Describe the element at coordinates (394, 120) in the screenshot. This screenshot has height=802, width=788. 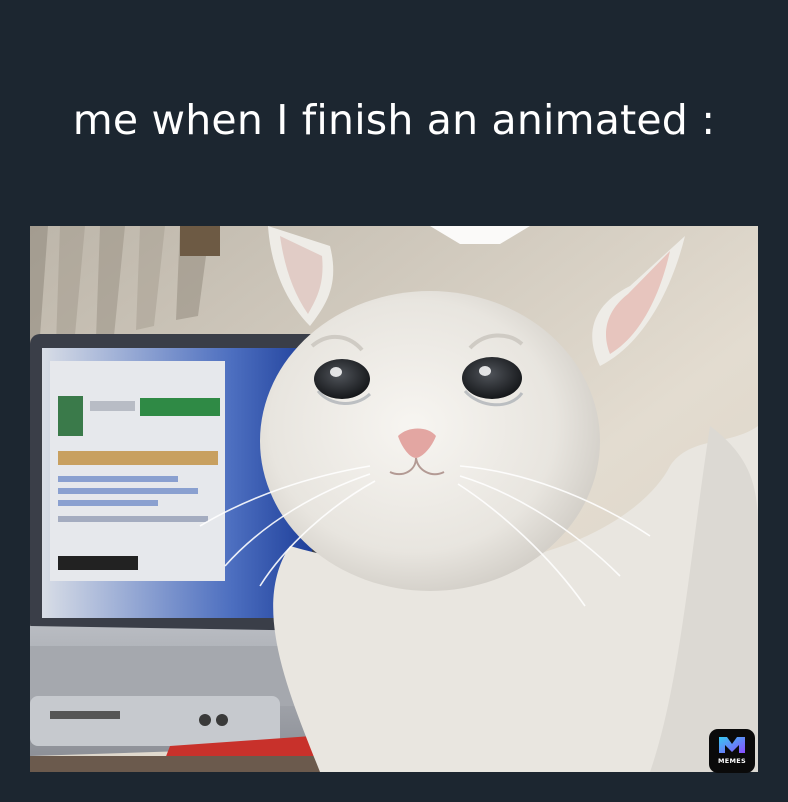
I see `meme-caption: me when I finish an animated :` at that location.